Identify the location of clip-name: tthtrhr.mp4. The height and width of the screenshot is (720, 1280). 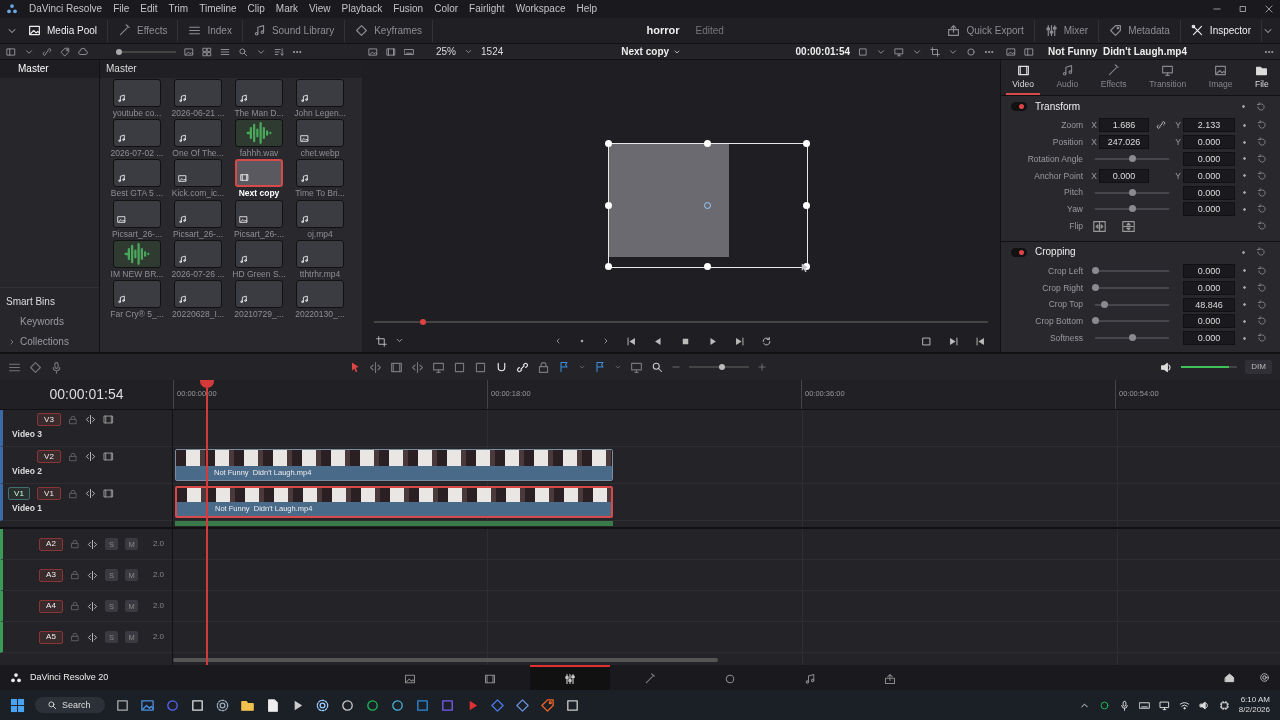
(320, 273).